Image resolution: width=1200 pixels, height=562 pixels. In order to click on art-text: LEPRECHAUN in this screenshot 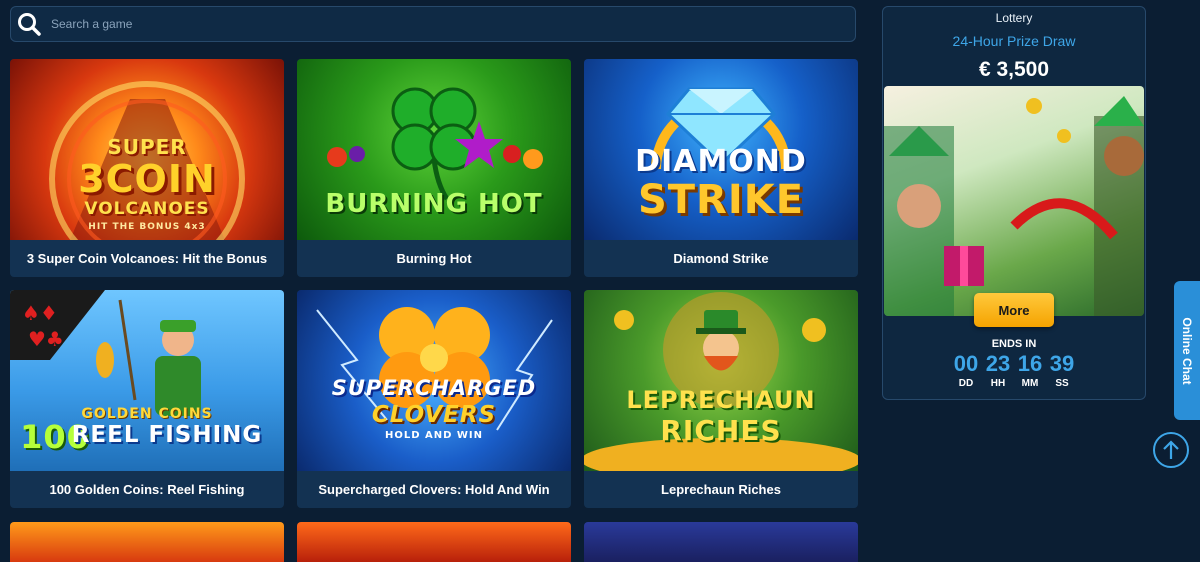, I will do `click(721, 400)`.